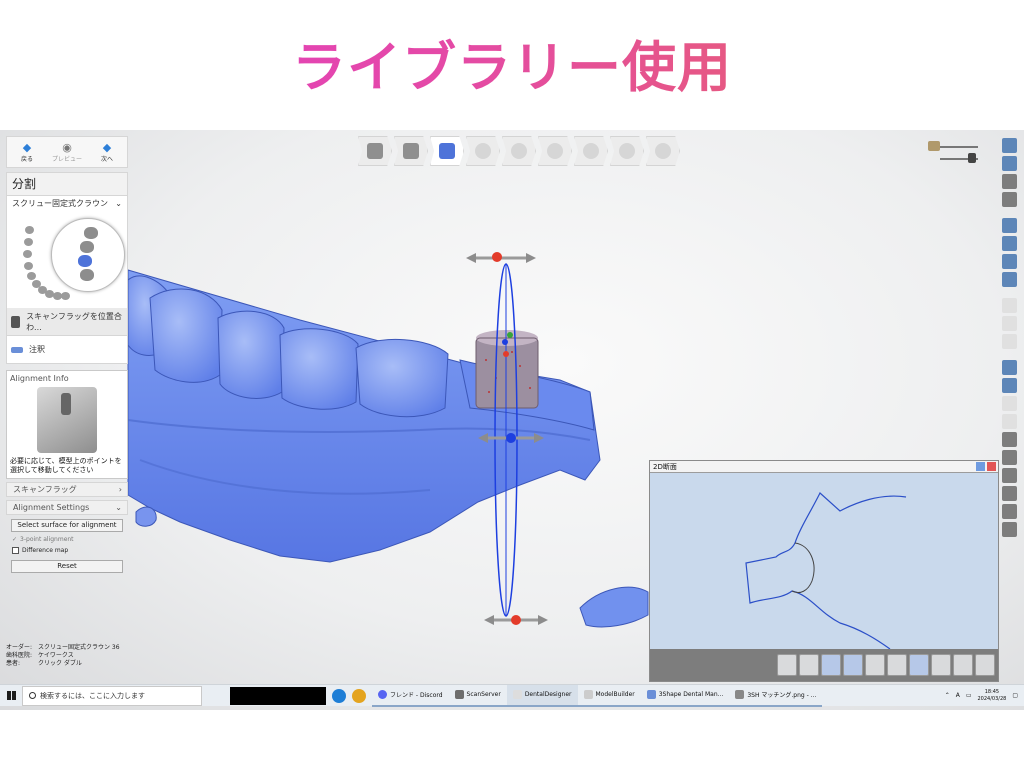 The width and height of the screenshot is (1024, 768). I want to click on measure-icon, so click(1009, 493).